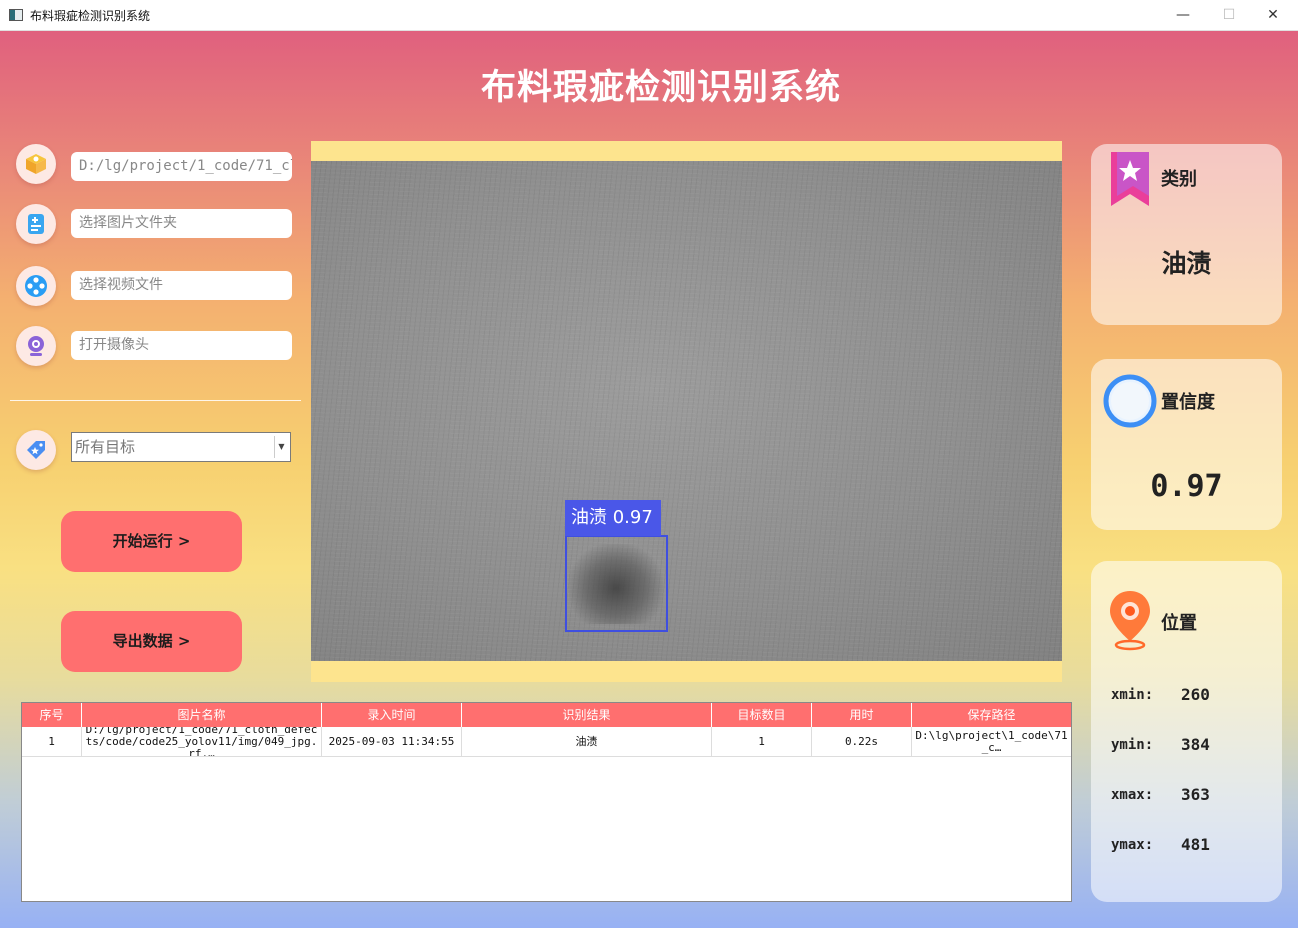 The image size is (1298, 928). I want to click on ymin-value: 384, so click(1195, 744).